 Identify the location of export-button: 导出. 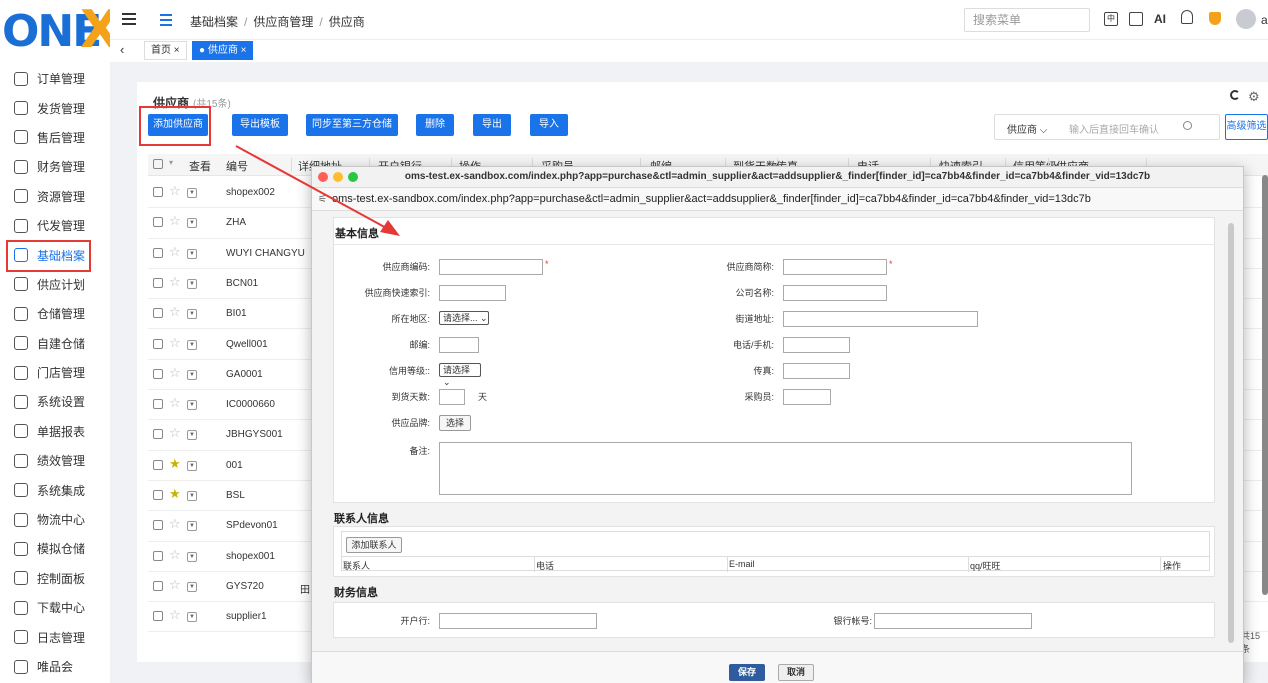
(492, 125).